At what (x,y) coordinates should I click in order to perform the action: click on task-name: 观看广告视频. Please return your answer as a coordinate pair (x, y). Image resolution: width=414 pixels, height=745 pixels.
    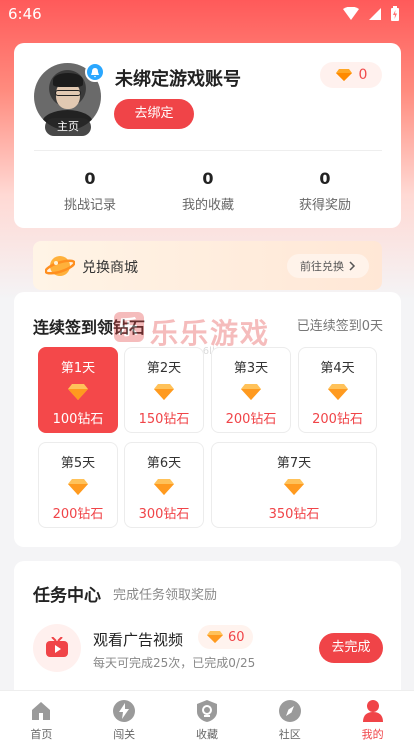
    Looking at the image, I should click on (138, 640).